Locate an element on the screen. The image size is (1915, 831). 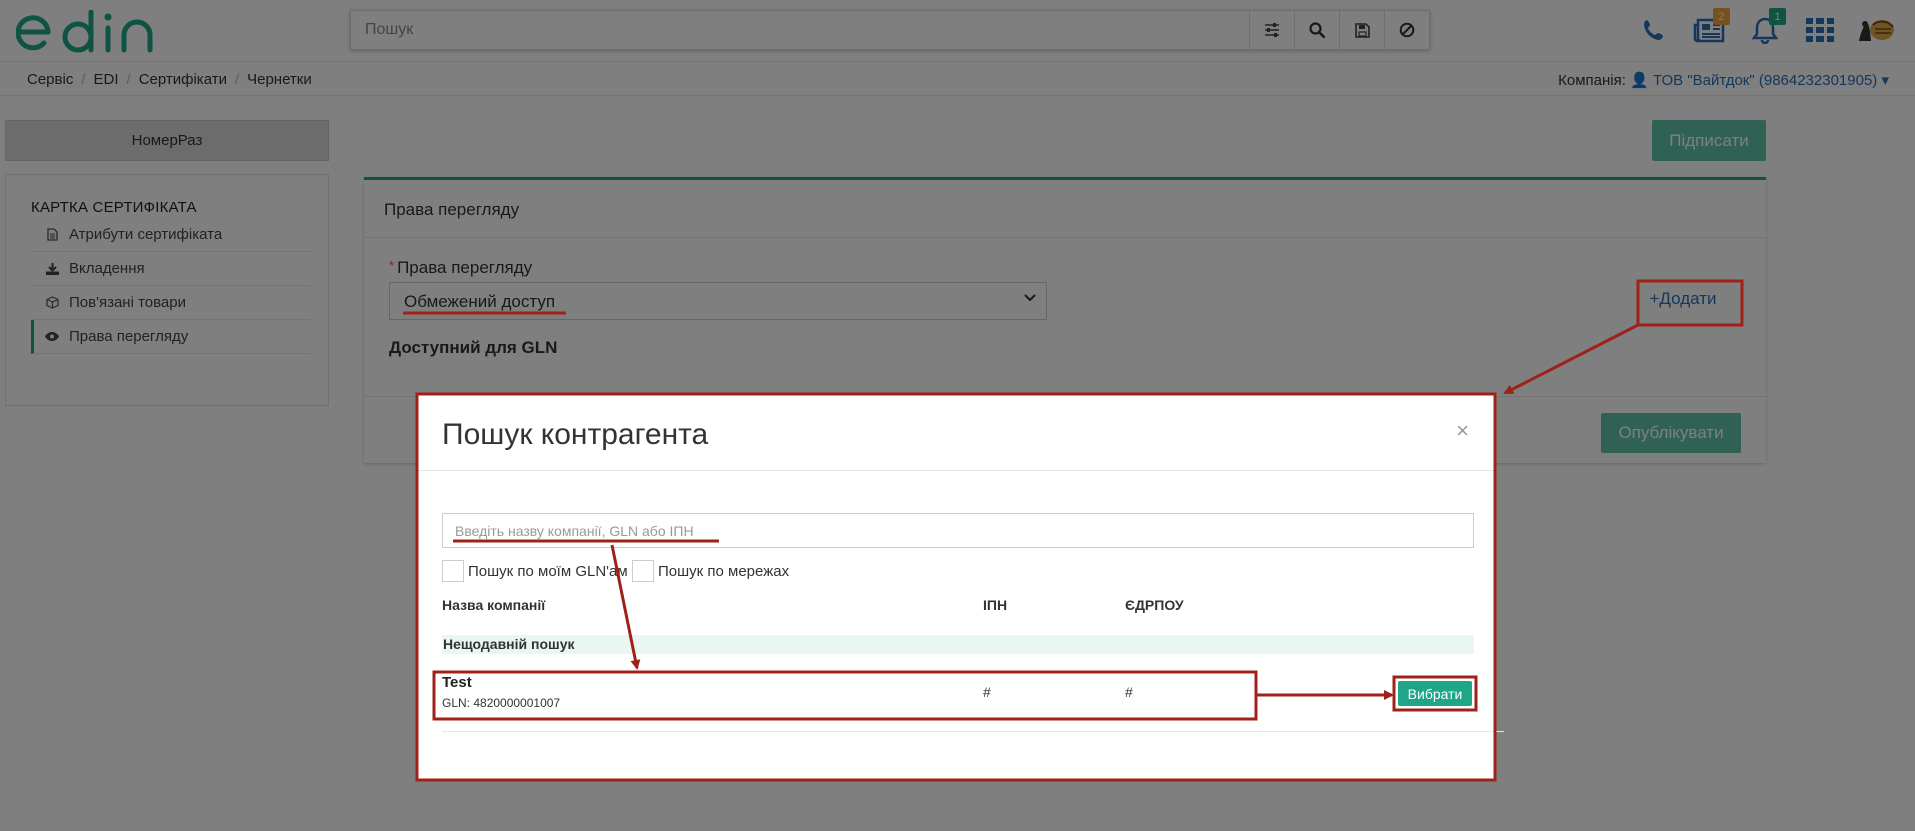
checkbox-label: Пошук по мережах is located at coordinates (724, 571).